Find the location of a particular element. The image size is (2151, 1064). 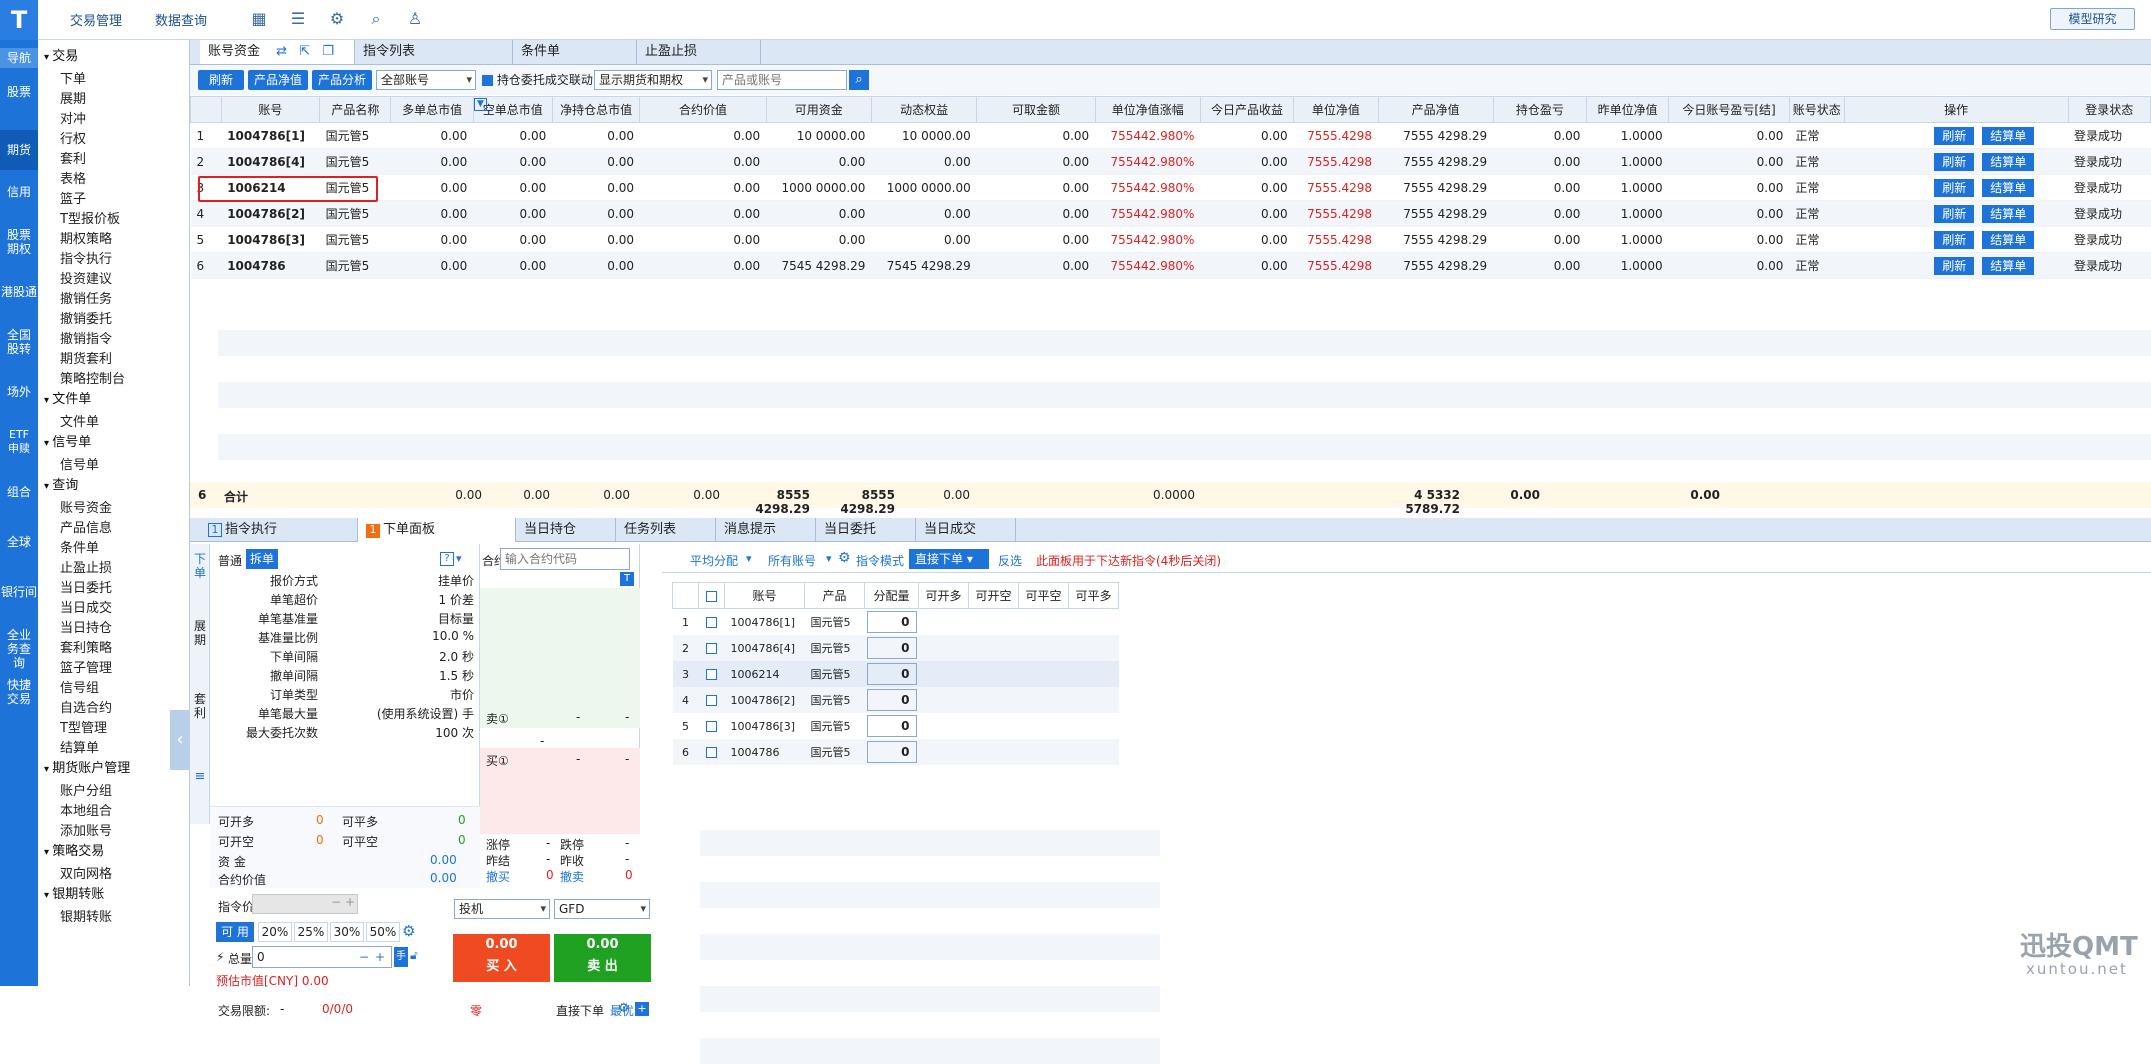

rail-global: 全球 is located at coordinates (19, 542).